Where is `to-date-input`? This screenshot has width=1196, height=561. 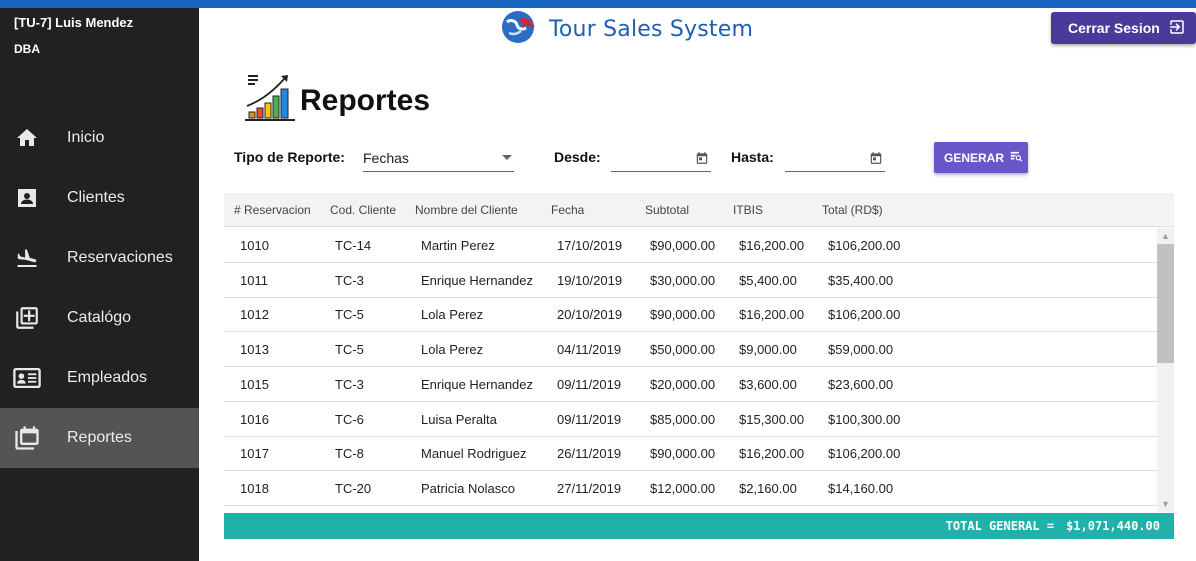
to-date-input is located at coordinates (835, 159).